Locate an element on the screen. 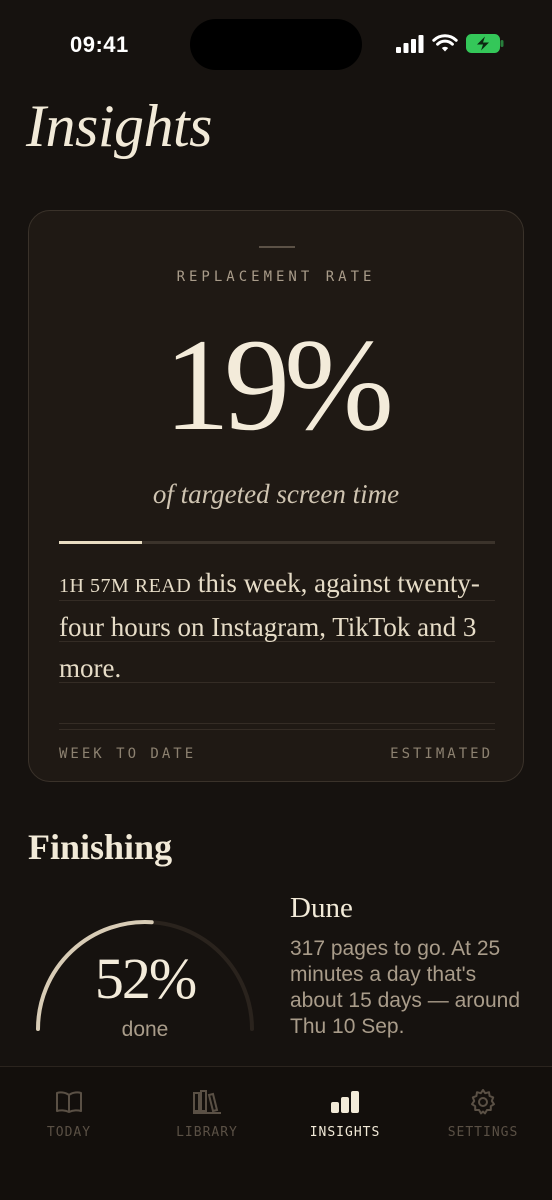 The width and height of the screenshot is (552, 1200). book-title: Dune is located at coordinates (321, 908).